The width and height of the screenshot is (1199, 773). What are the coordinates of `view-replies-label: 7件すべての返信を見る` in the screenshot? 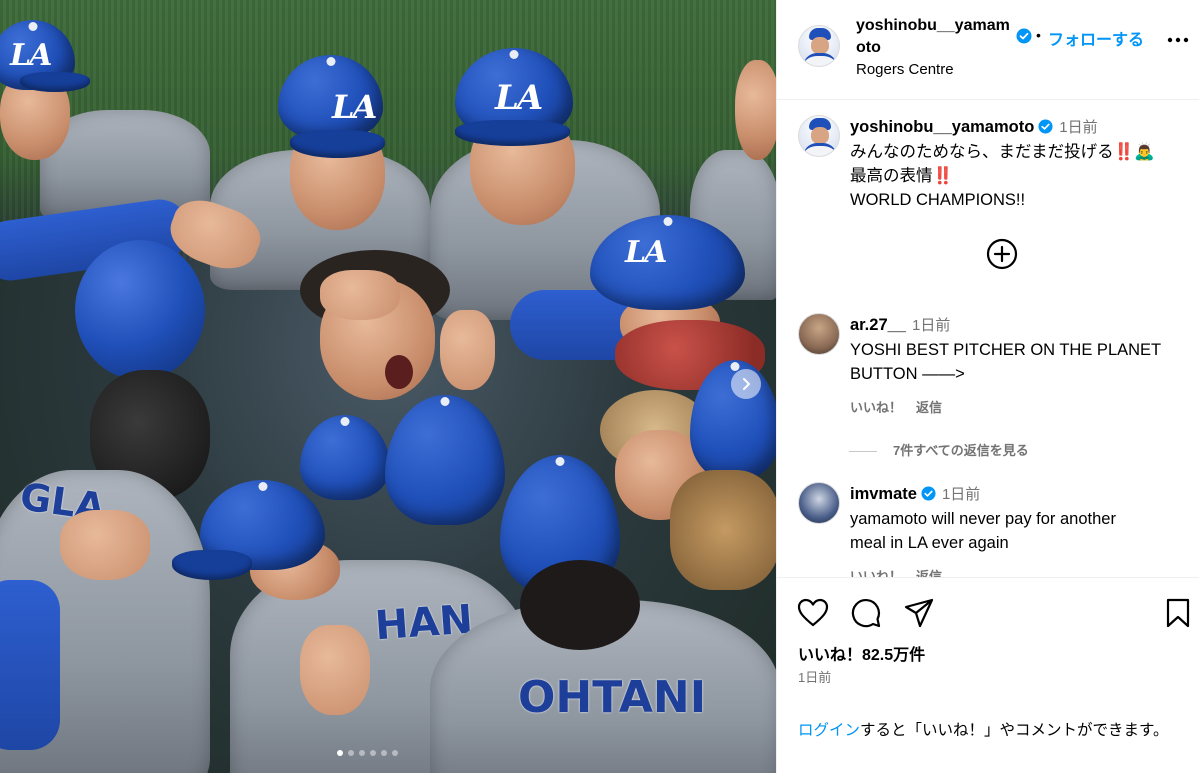 It's located at (961, 450).